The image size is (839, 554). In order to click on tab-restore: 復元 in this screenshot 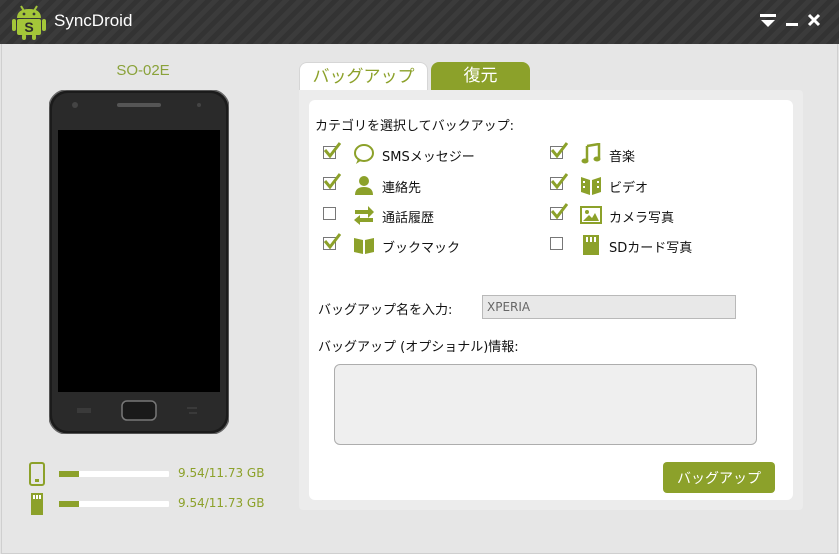, I will do `click(480, 76)`.